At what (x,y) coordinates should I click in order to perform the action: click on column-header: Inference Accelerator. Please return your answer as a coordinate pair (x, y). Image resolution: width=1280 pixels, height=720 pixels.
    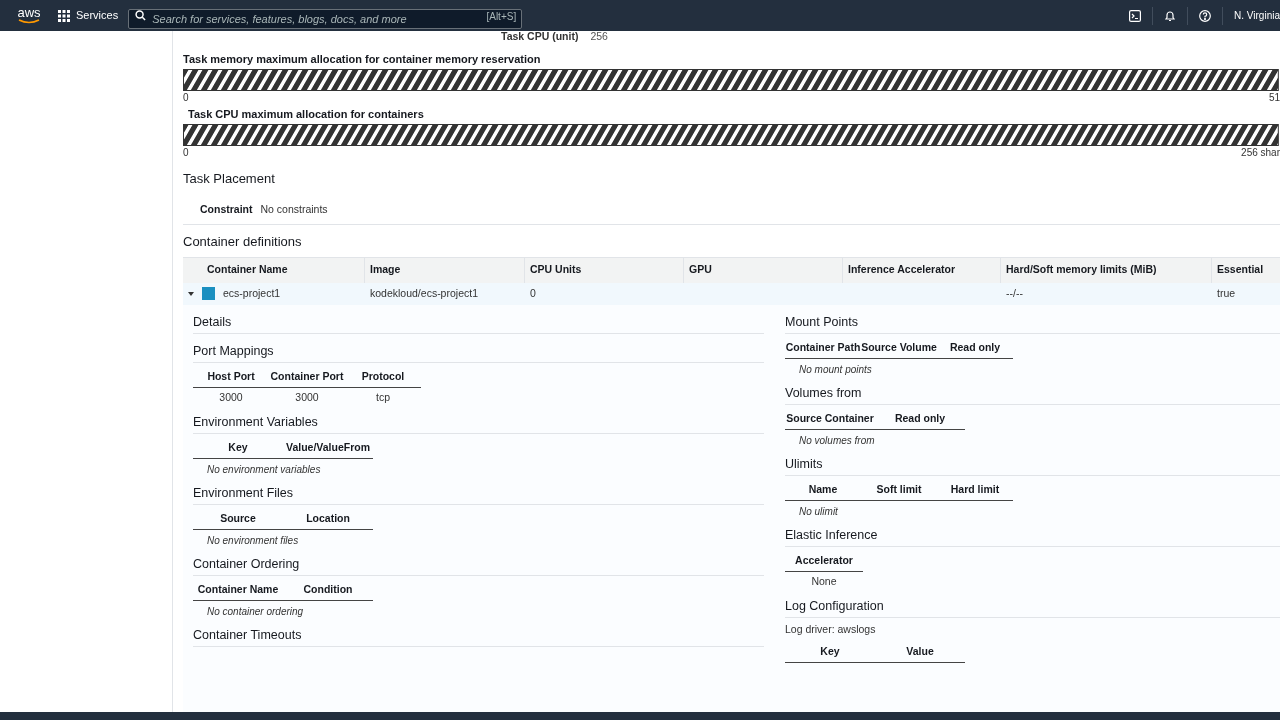
    Looking at the image, I should click on (901, 270).